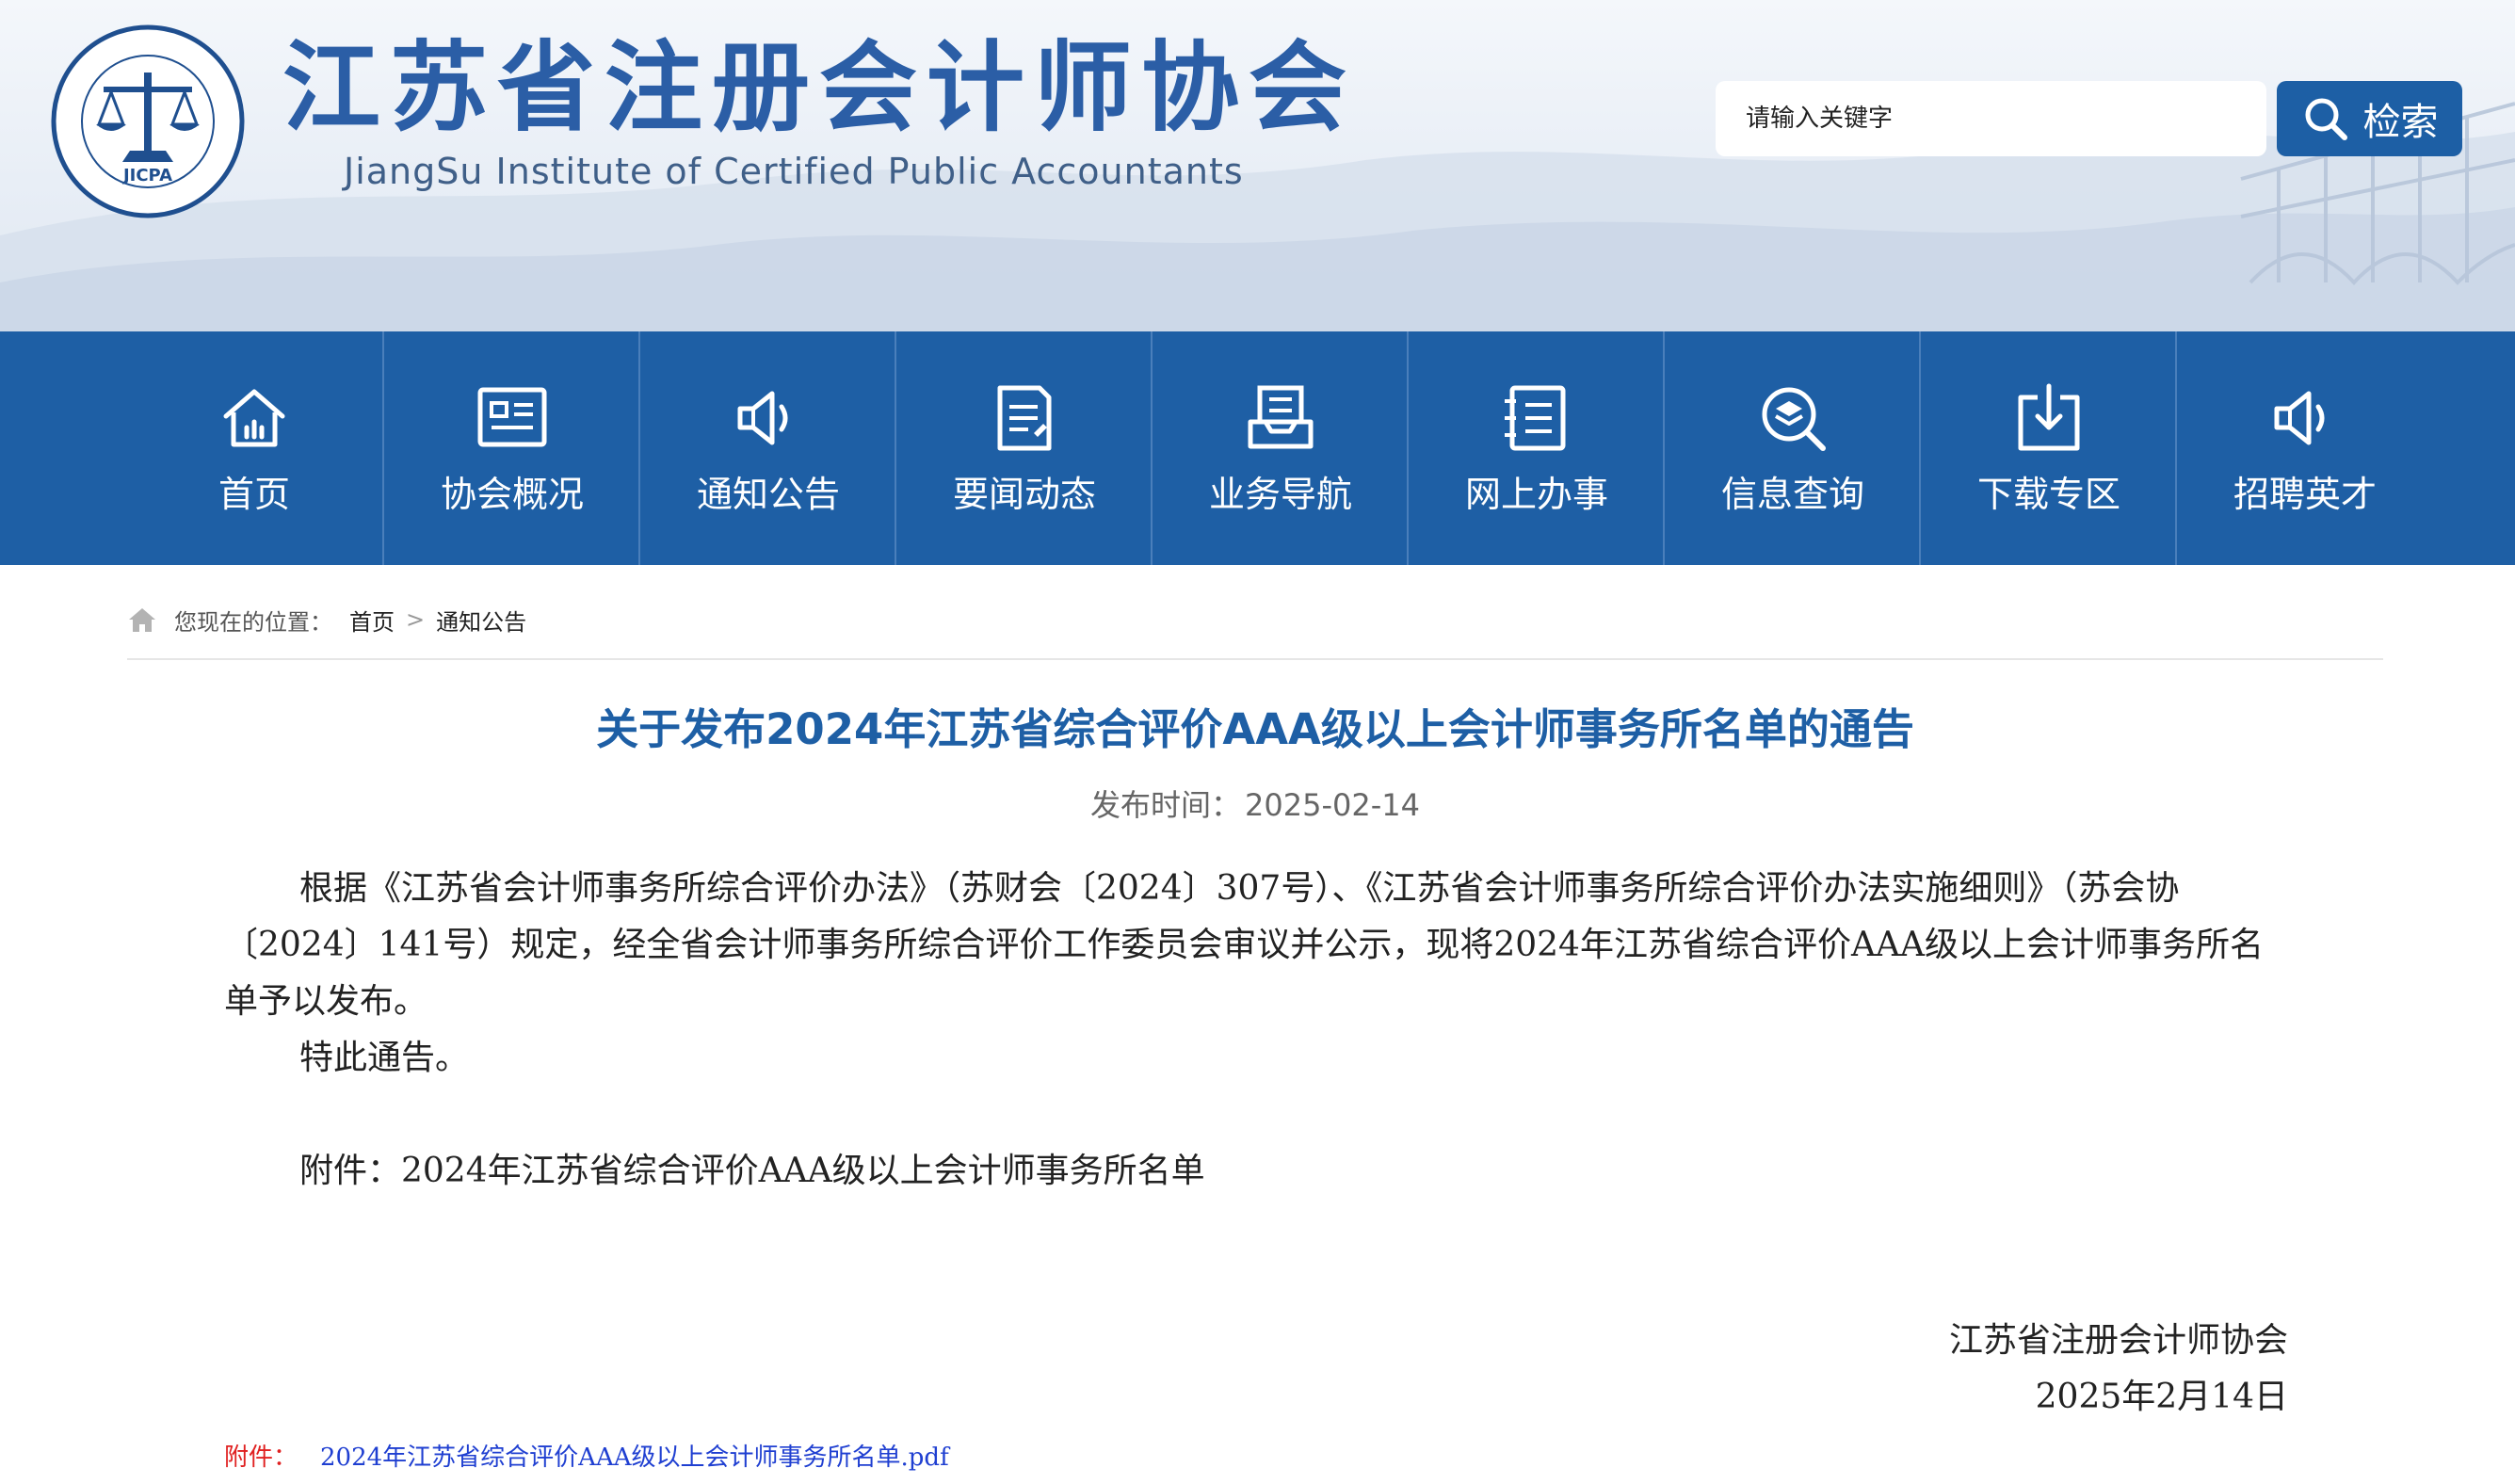  Describe the element at coordinates (2048, 495) in the screenshot. I see `nav-label: 下载专区` at that location.